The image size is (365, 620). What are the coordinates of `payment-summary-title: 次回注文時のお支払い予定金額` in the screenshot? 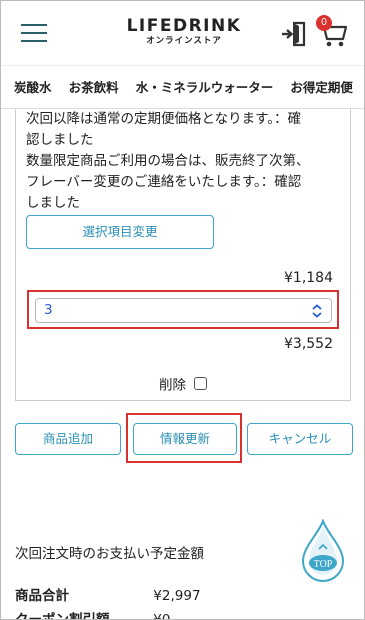 It's located at (109, 554).